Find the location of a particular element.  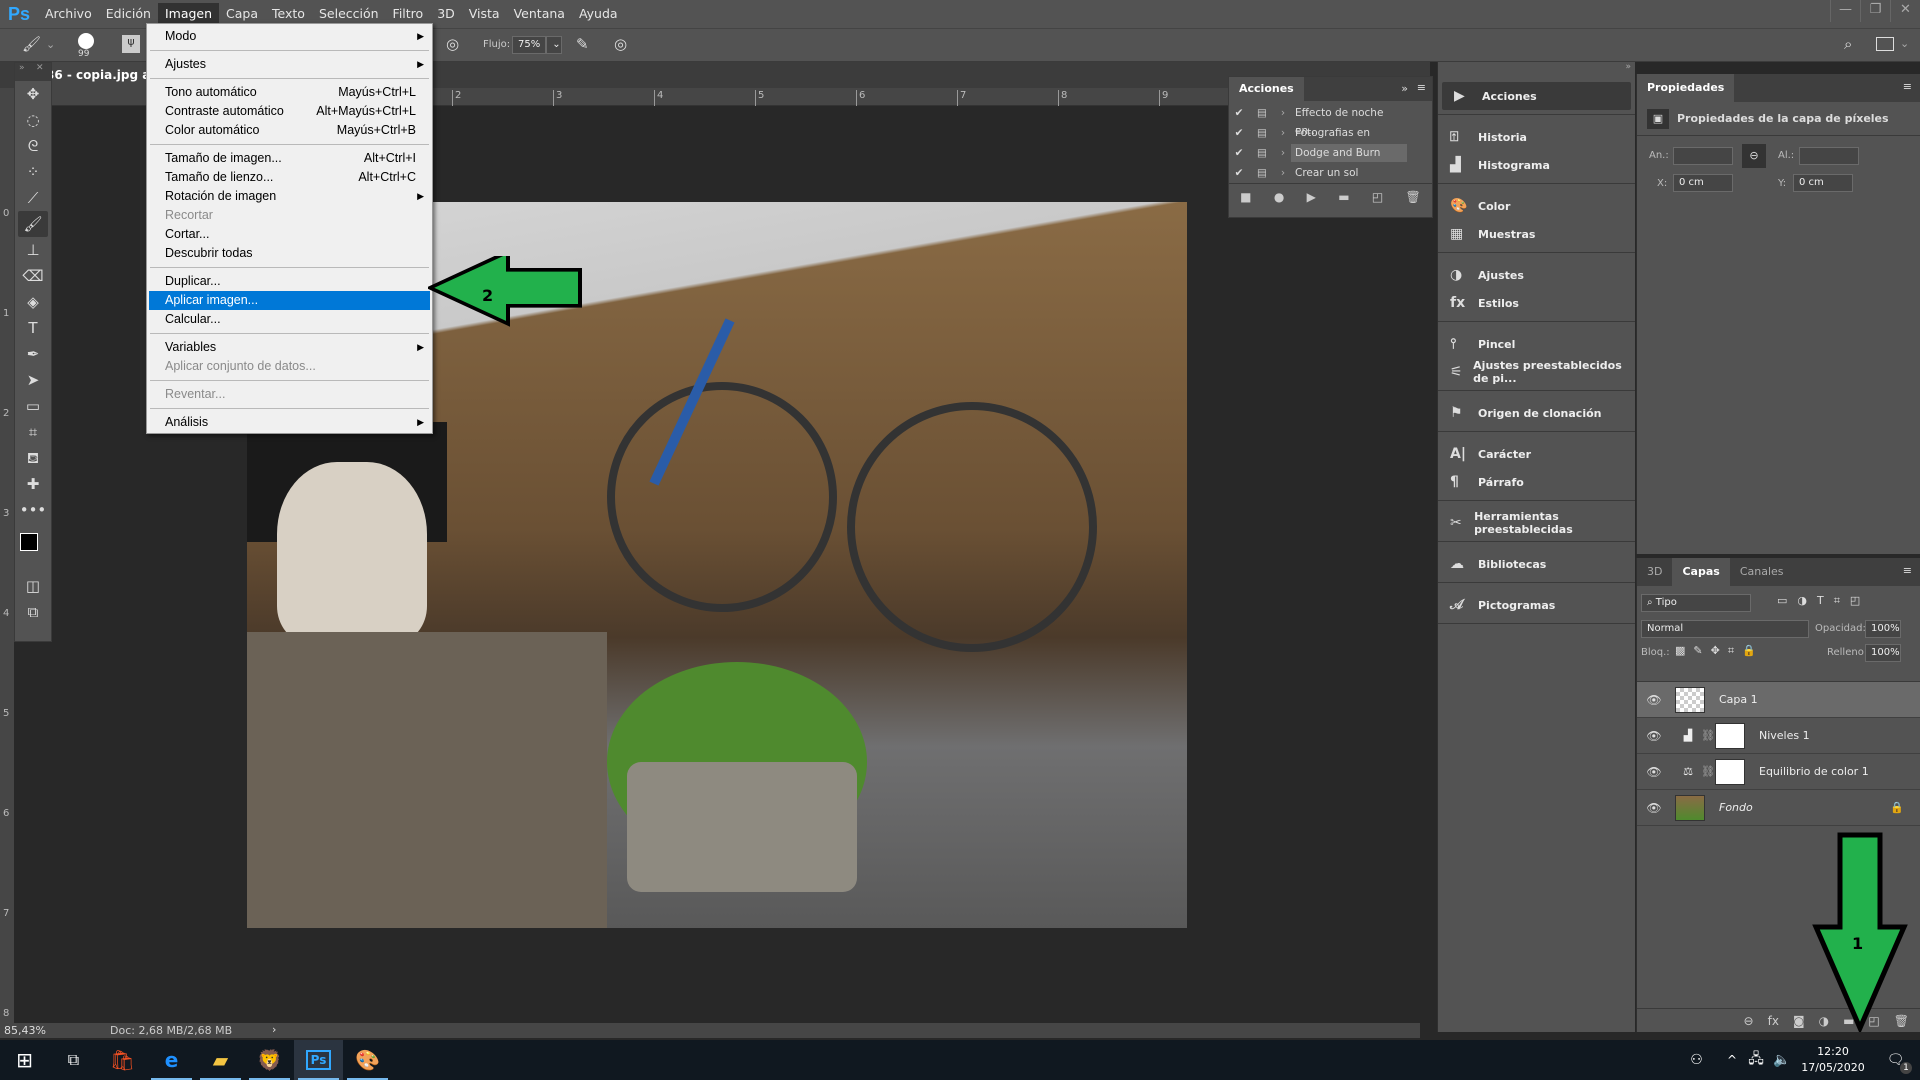

dock-item-ajustes: ◑ Ajustes is located at coordinates (1536, 275).